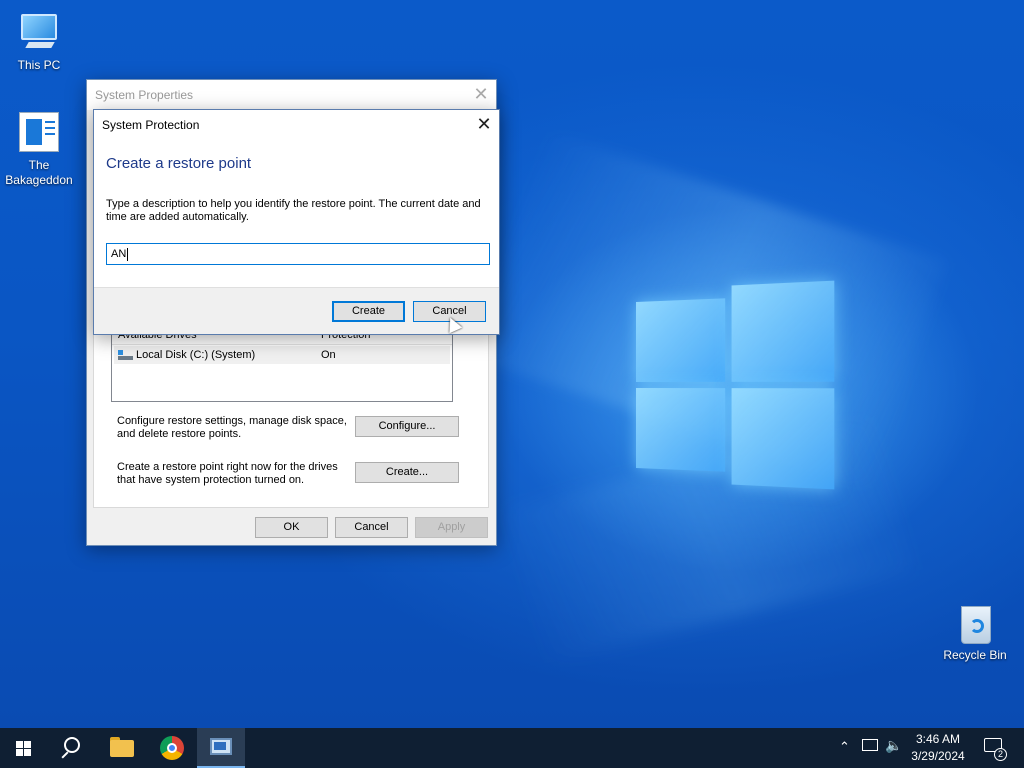 Image resolution: width=1024 pixels, height=768 pixels. I want to click on dialog-title: System Protection, so click(151, 125).